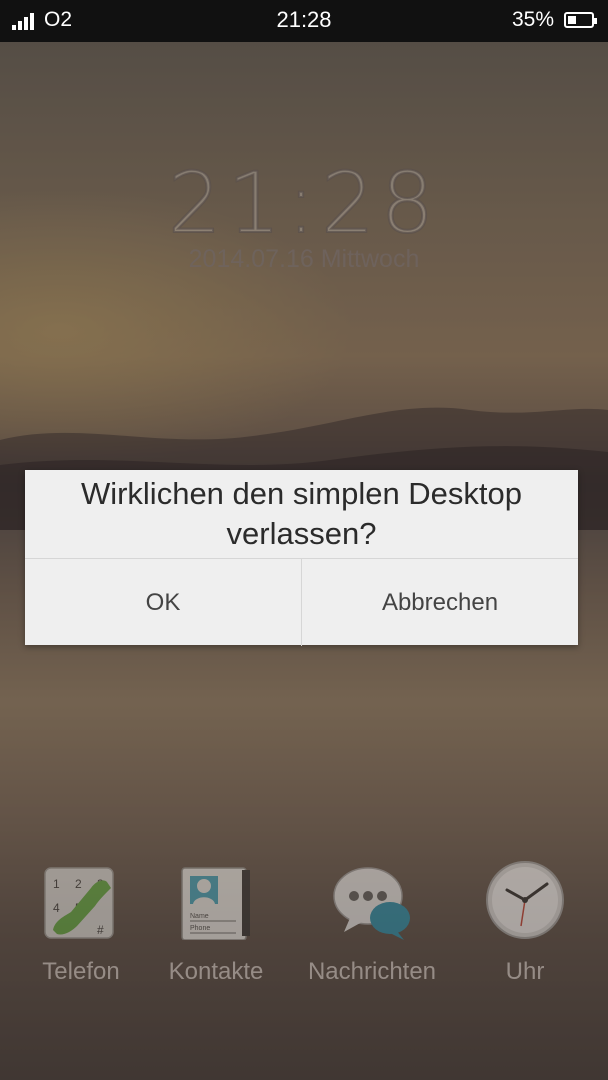  I want to click on messages-icon, so click(372, 900).